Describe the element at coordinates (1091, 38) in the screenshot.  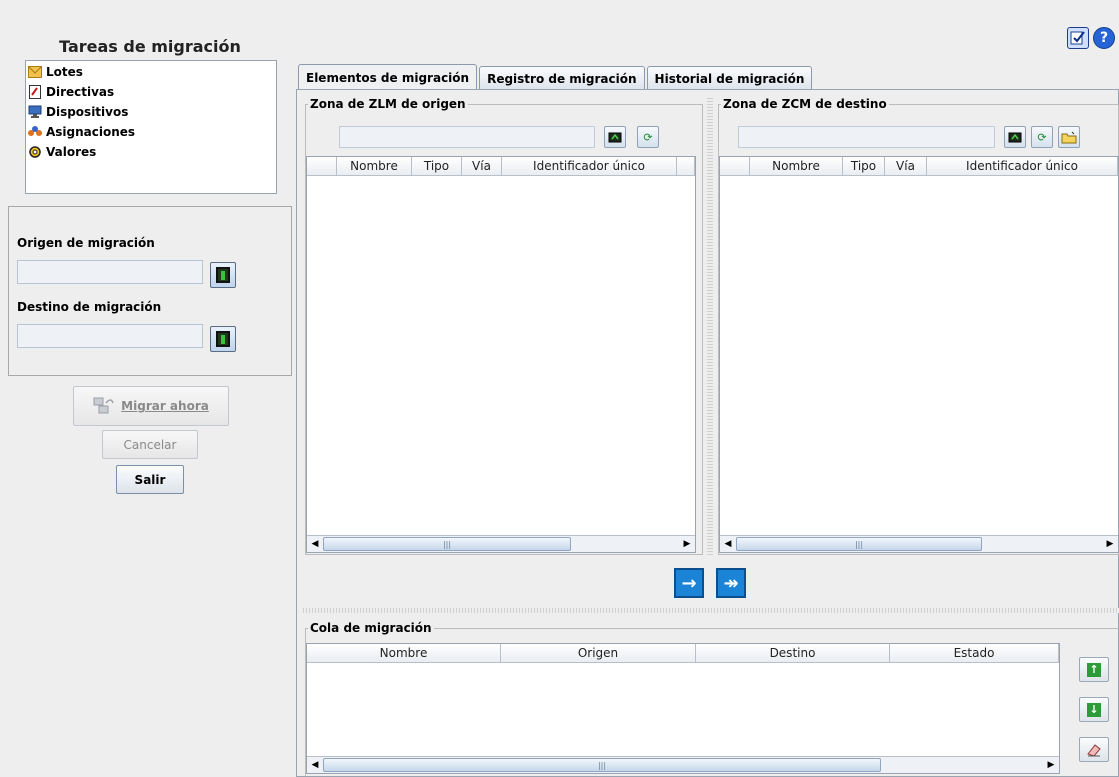
I see `header-icons: ?` at that location.